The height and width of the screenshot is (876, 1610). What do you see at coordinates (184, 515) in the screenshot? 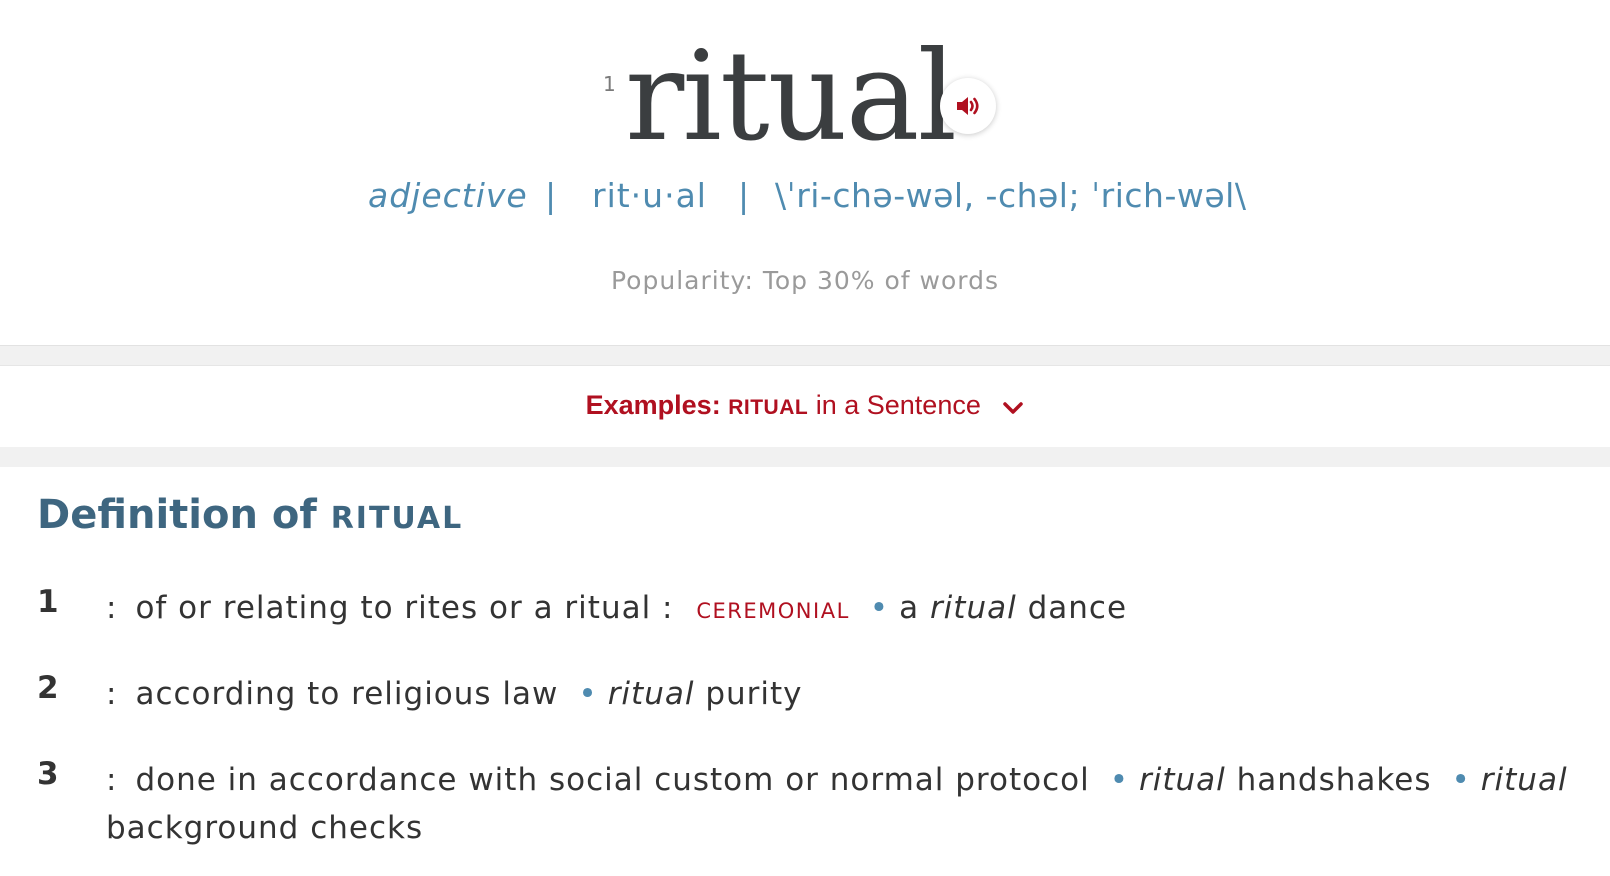
I see `definition-heading-text: Definition of` at bounding box center [184, 515].